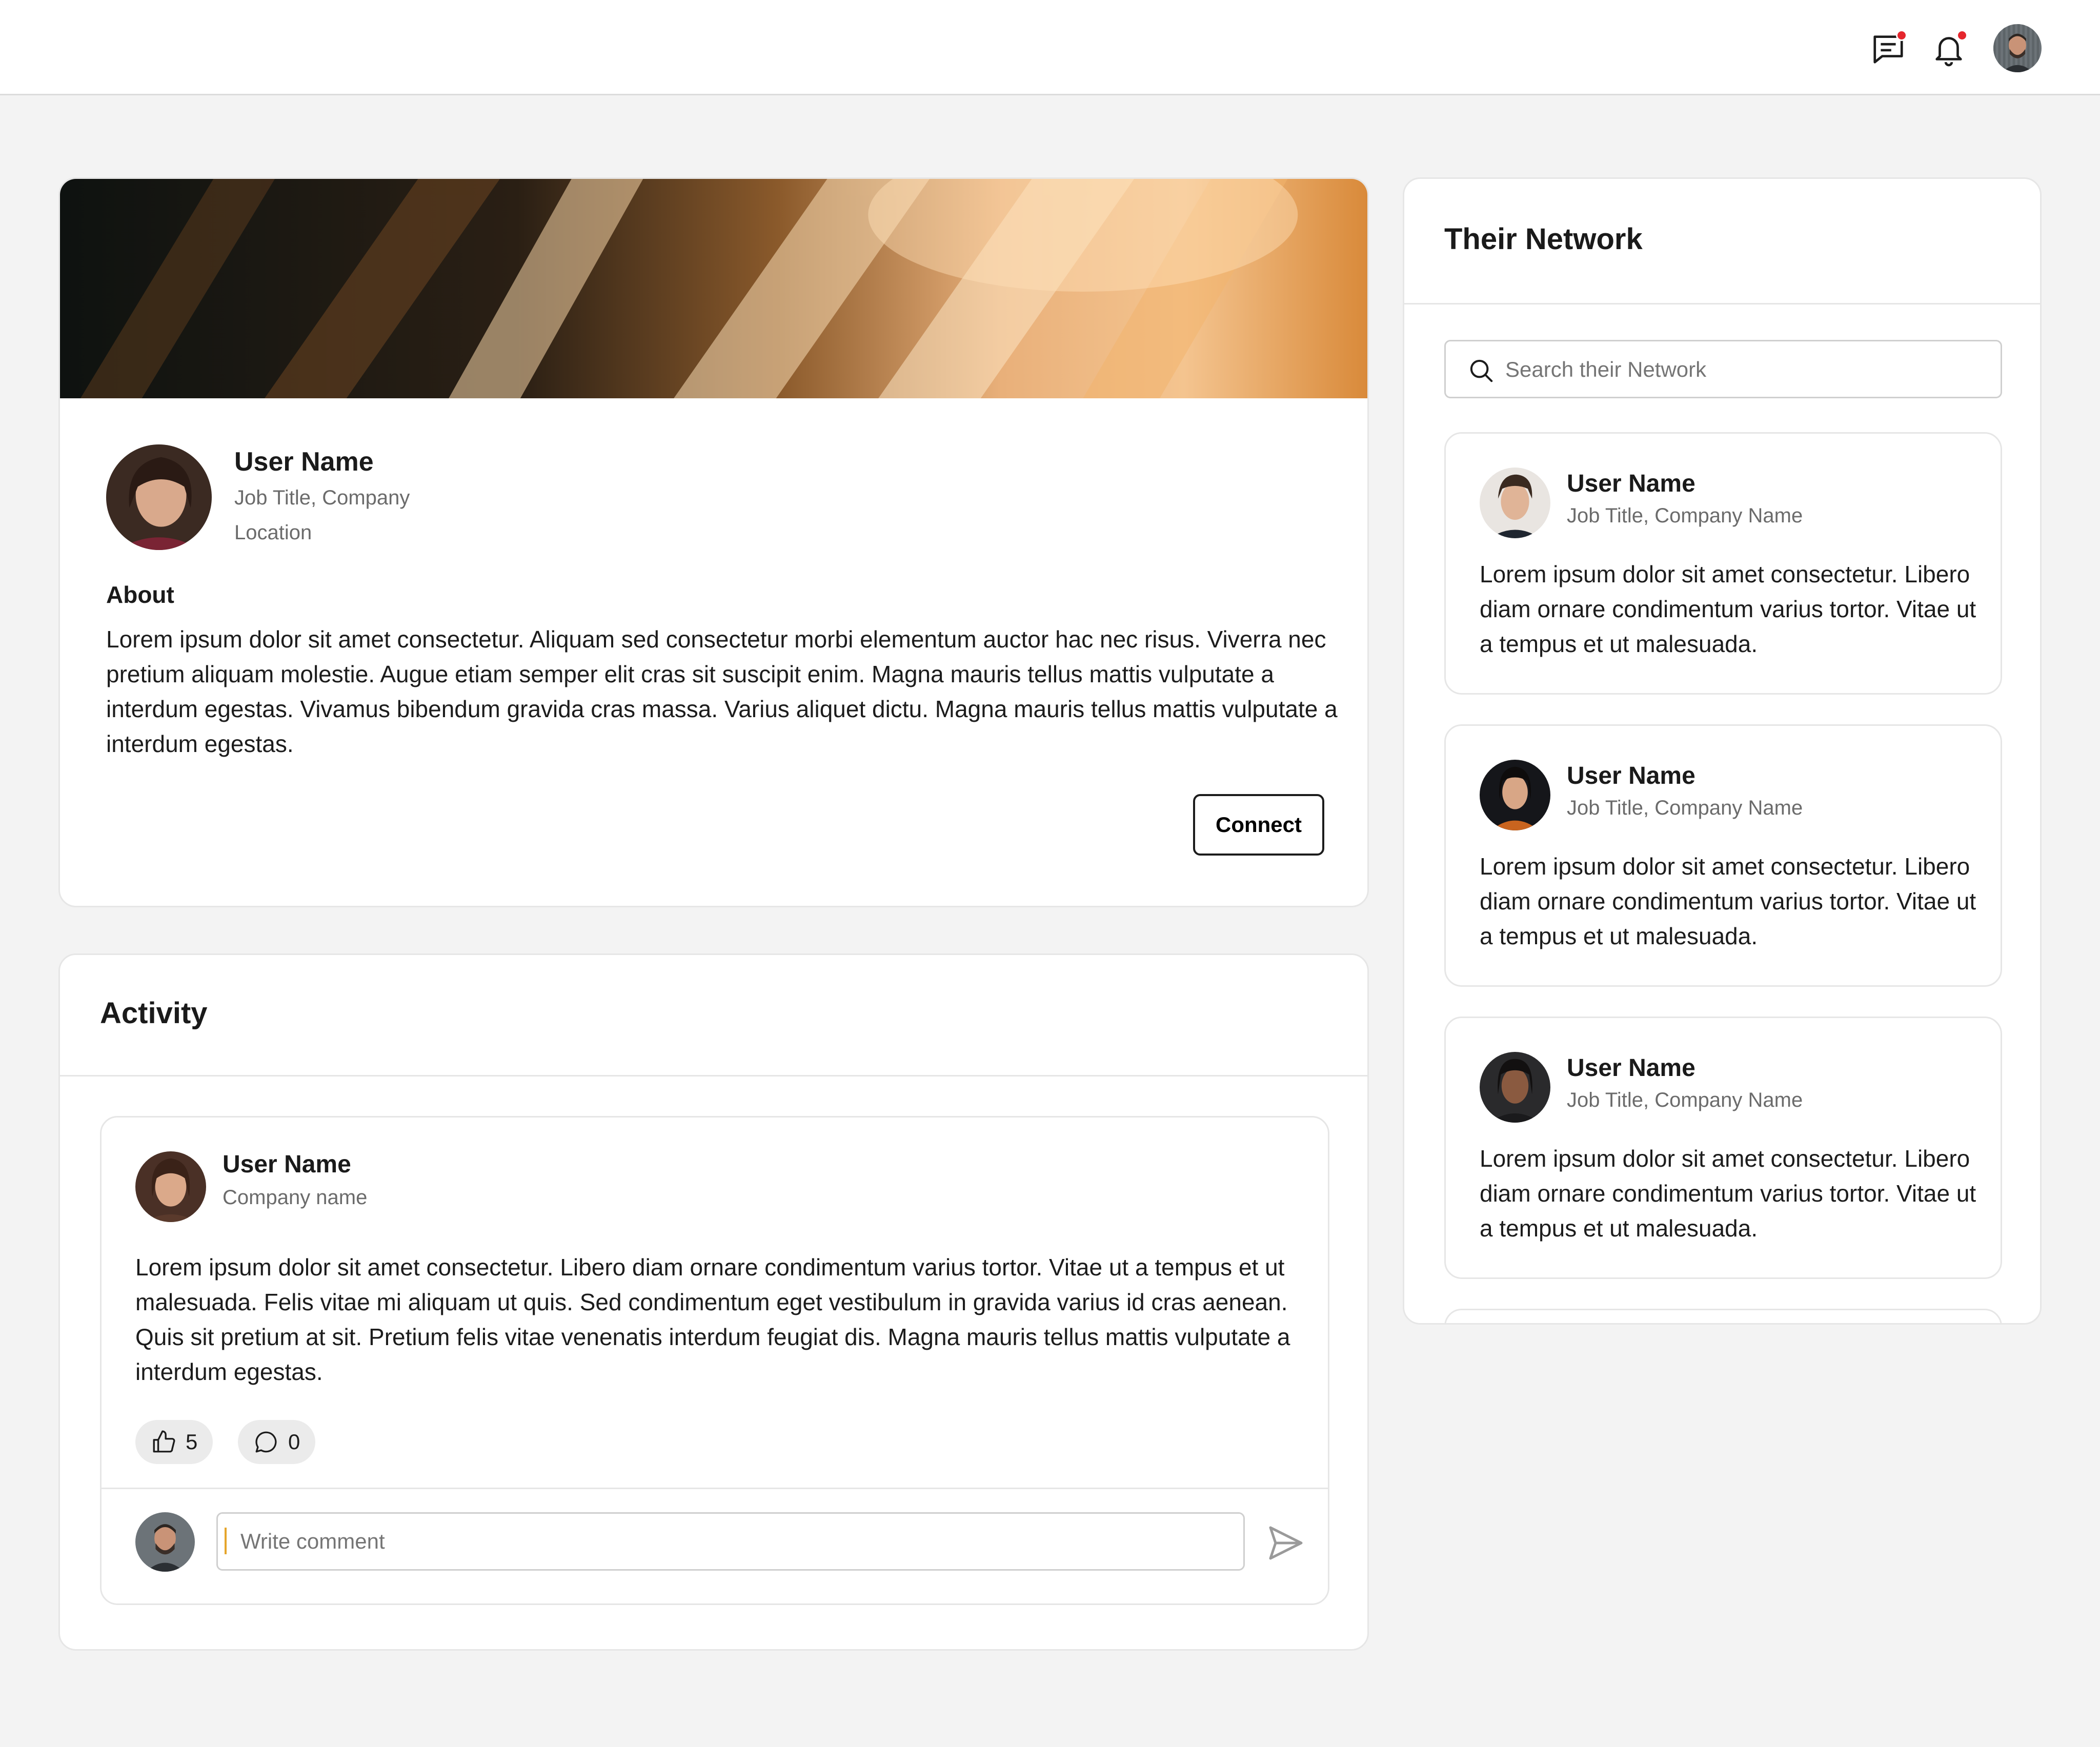  What do you see at coordinates (1050, 47) in the screenshot?
I see `top-bar` at bounding box center [1050, 47].